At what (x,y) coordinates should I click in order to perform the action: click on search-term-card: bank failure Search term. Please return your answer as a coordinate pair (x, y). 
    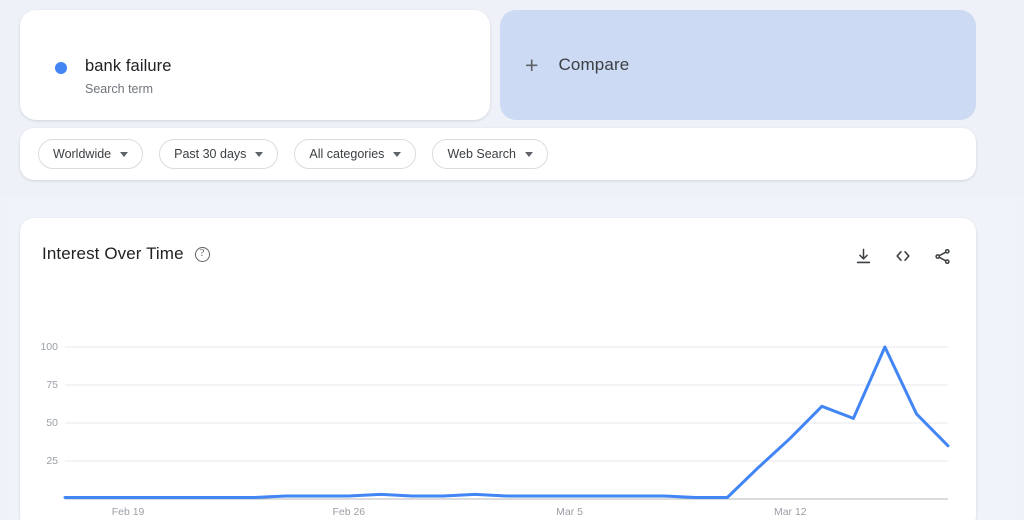
    Looking at the image, I should click on (255, 65).